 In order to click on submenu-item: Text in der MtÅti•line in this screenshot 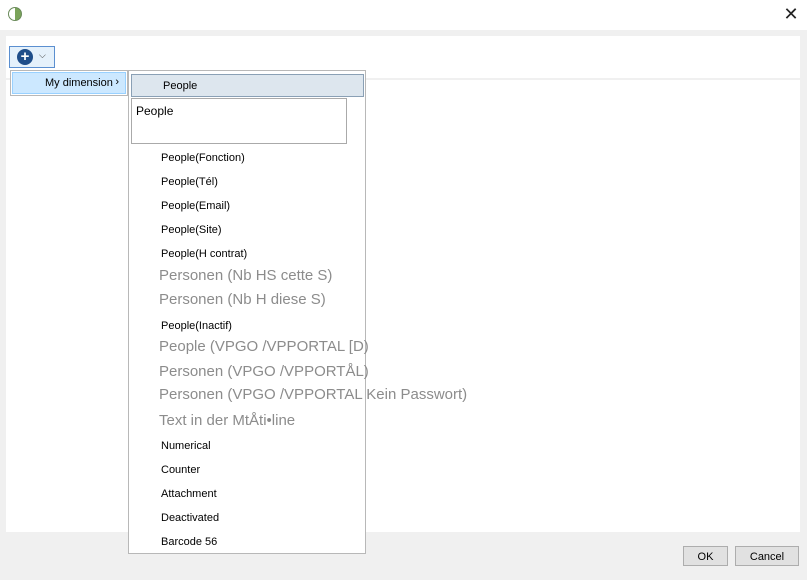, I will do `click(227, 420)`.